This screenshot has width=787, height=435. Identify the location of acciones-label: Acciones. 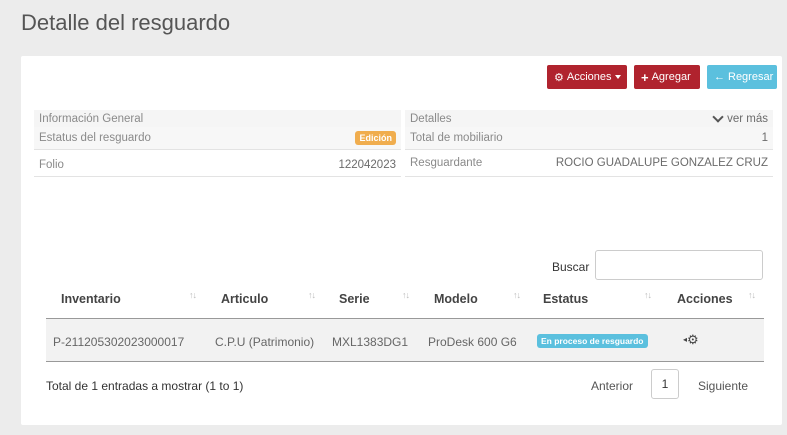
(589, 77).